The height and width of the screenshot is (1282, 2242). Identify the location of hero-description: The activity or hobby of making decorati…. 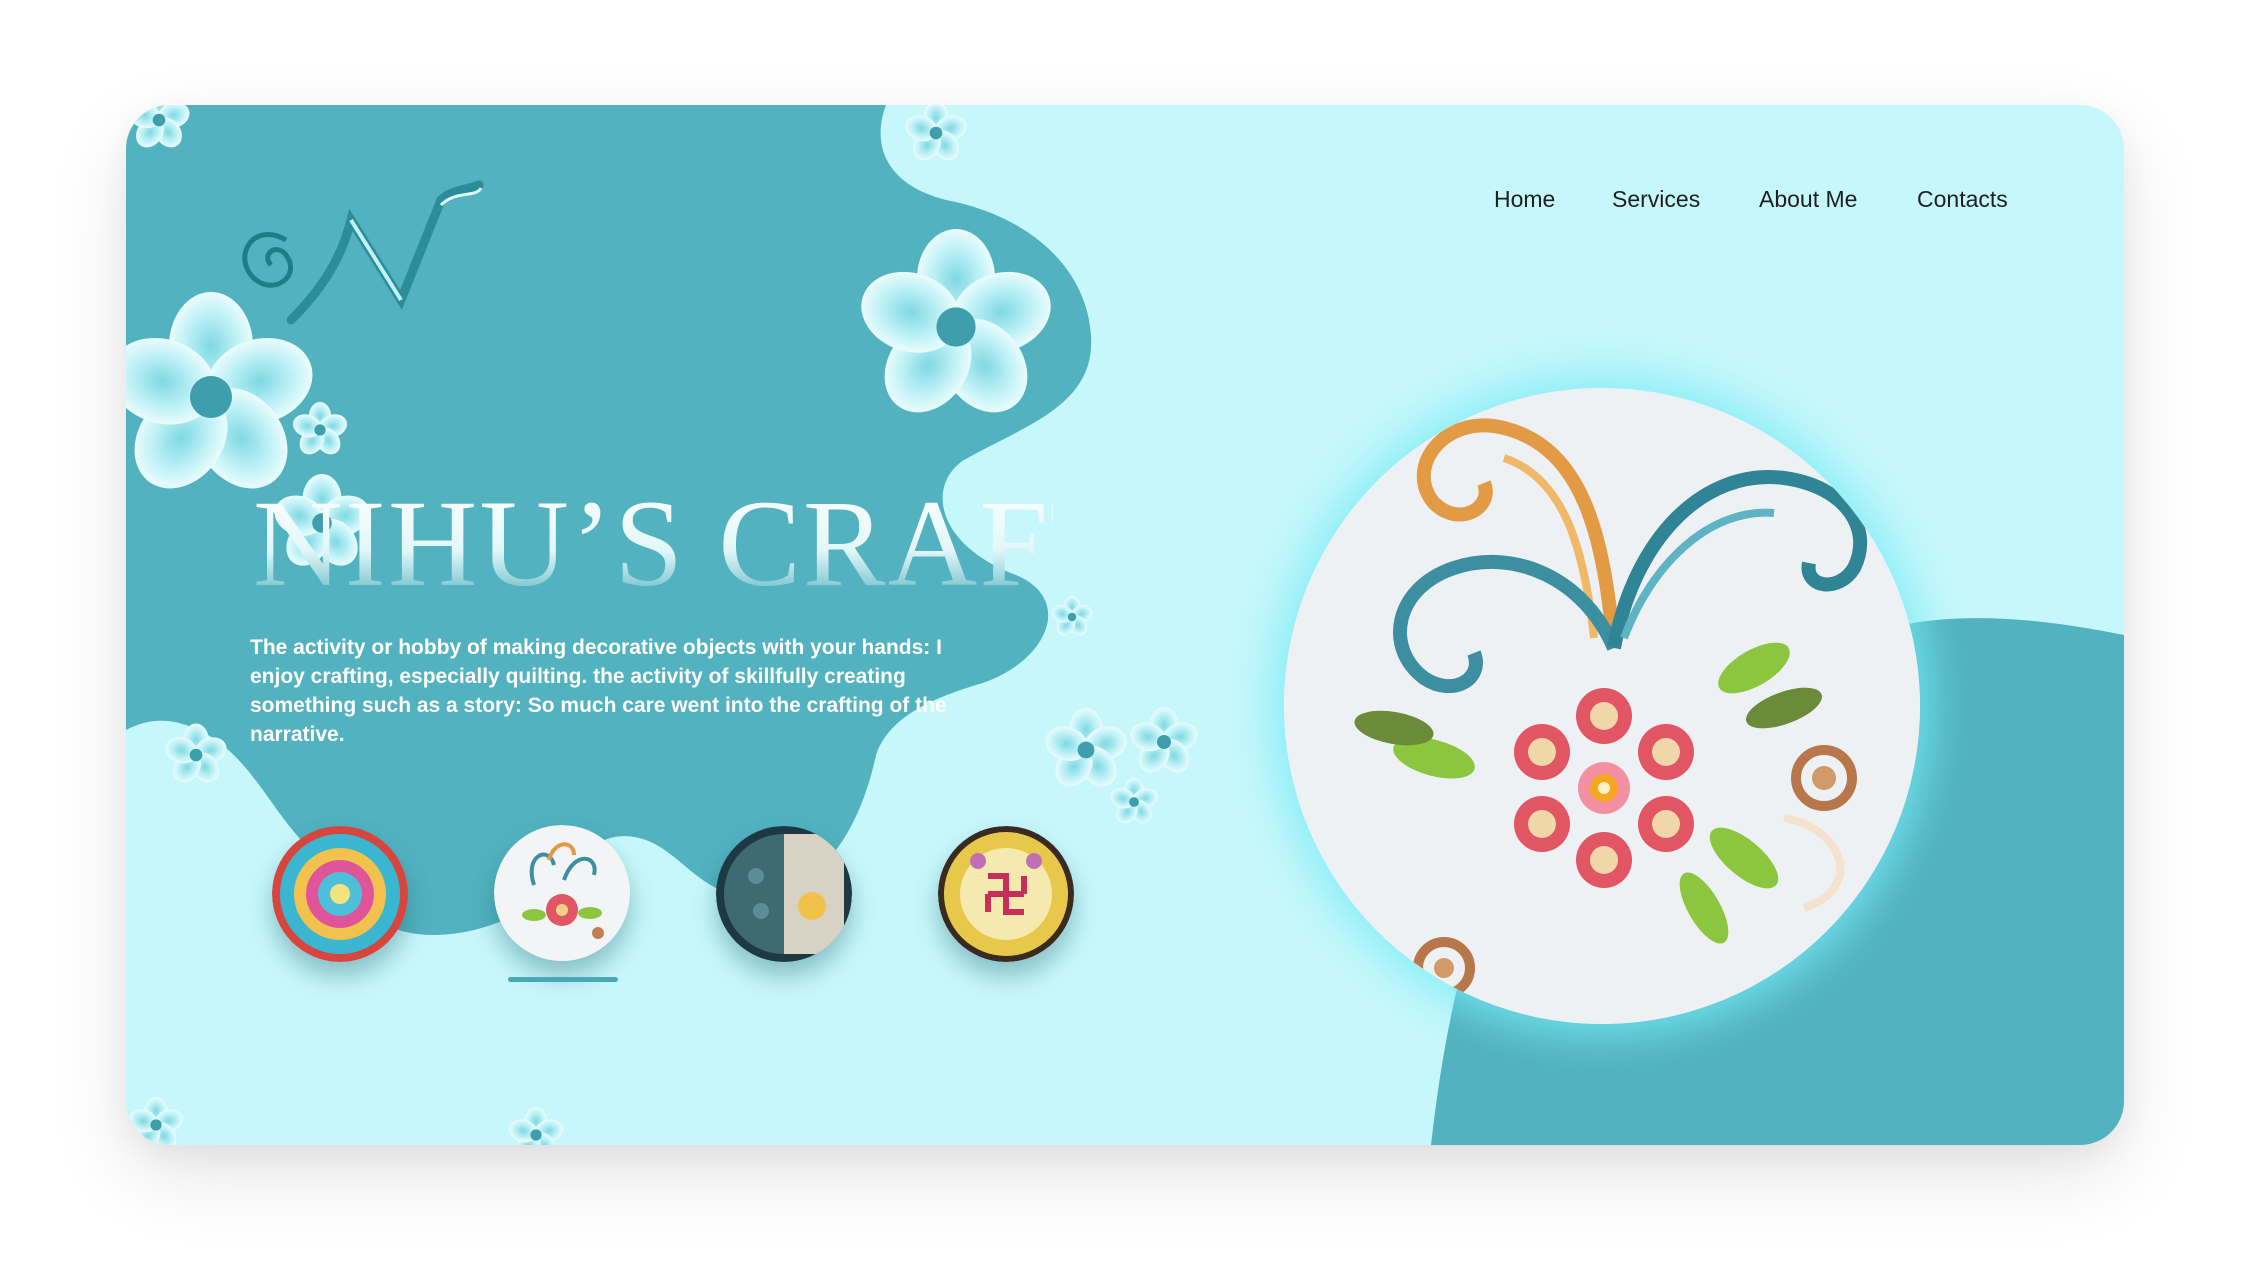
(598, 691).